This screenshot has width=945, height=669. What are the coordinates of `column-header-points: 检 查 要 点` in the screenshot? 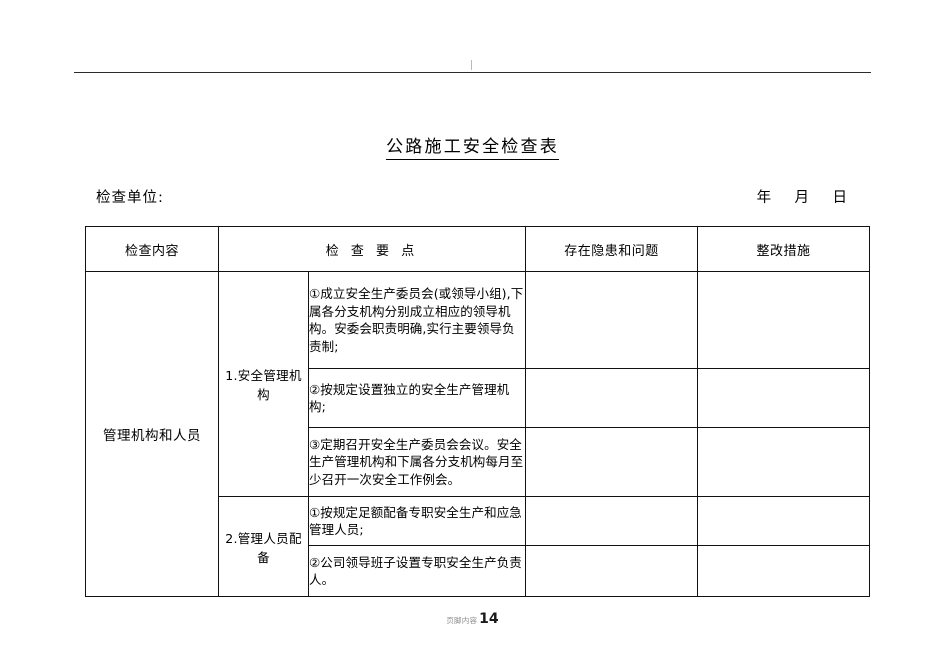 It's located at (372, 249).